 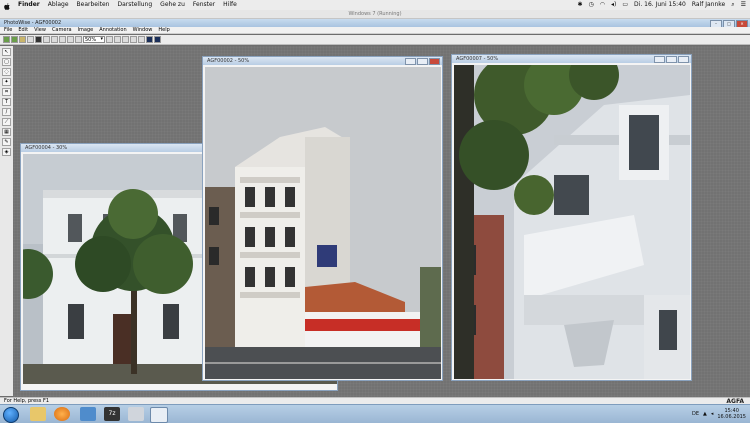 I want to click on camera-app-icon, so click(x=159, y=415).